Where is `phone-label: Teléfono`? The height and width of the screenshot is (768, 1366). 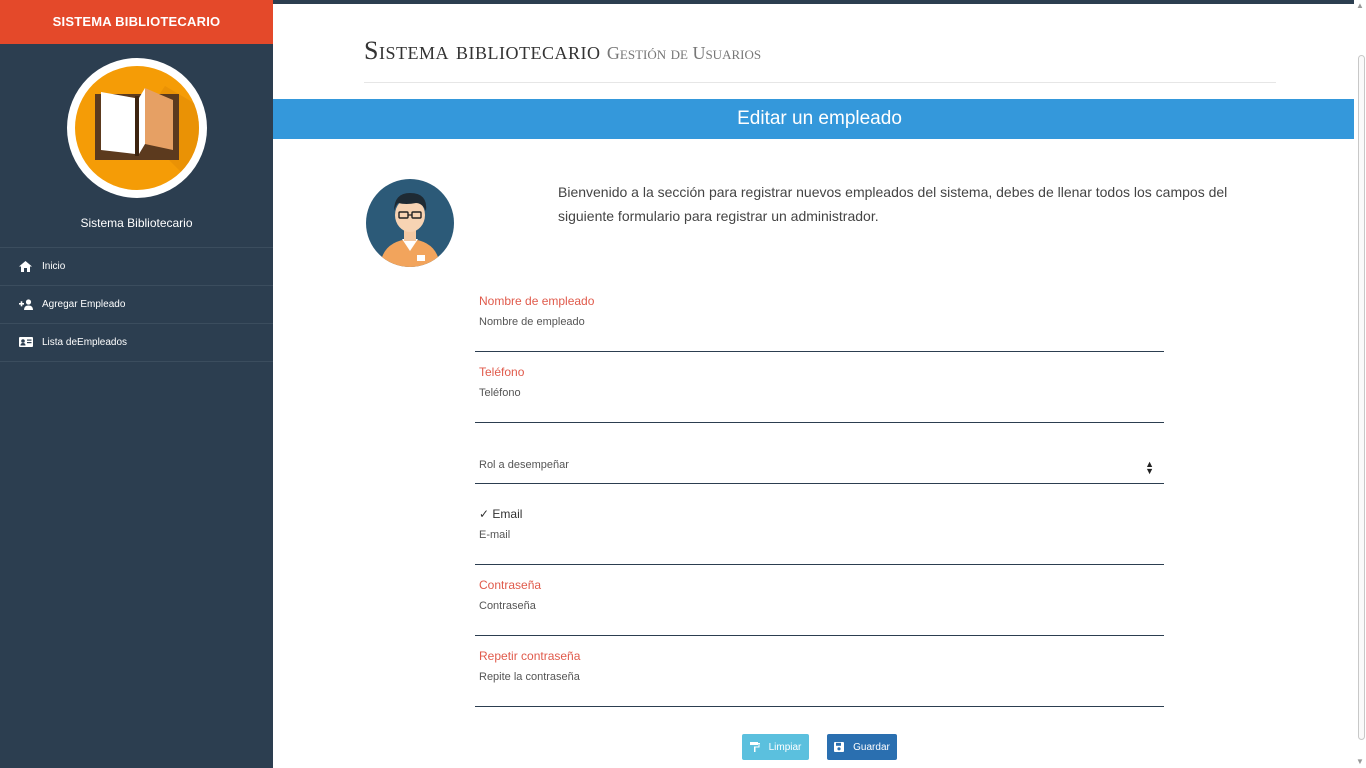
phone-label: Teléfono is located at coordinates (502, 372).